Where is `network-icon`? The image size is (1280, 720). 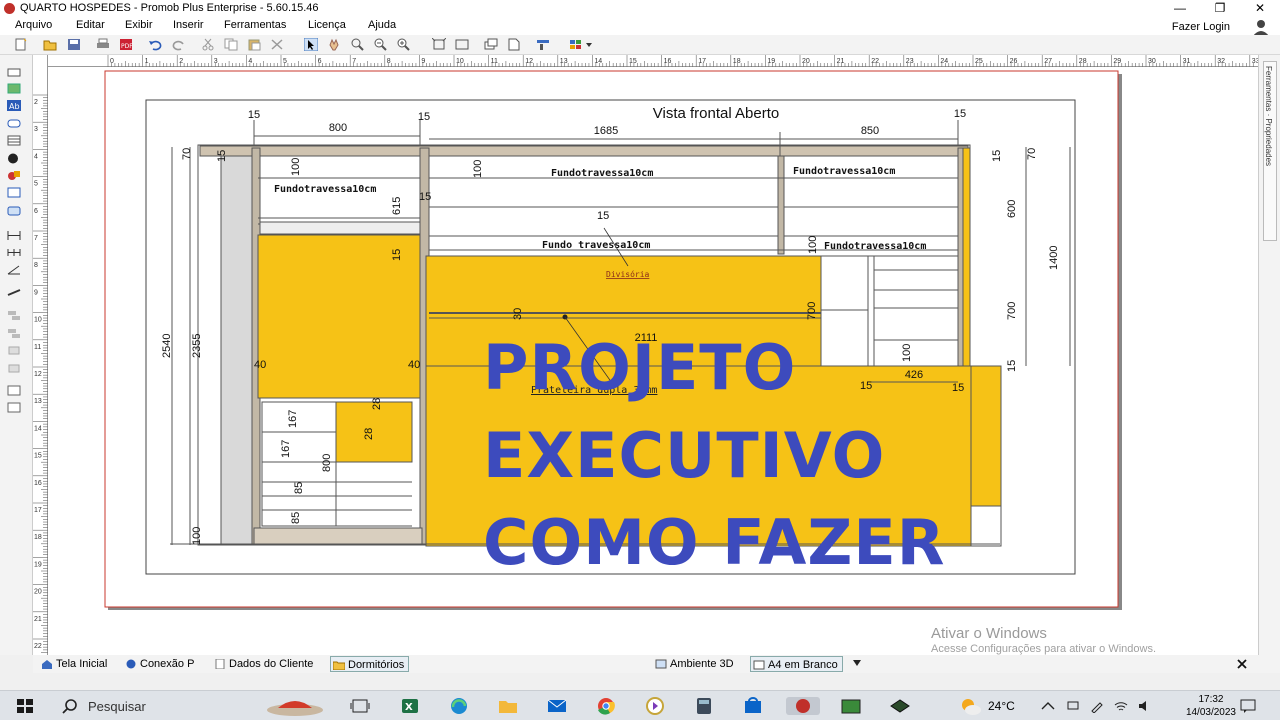
network-icon is located at coordinates (1073, 706).